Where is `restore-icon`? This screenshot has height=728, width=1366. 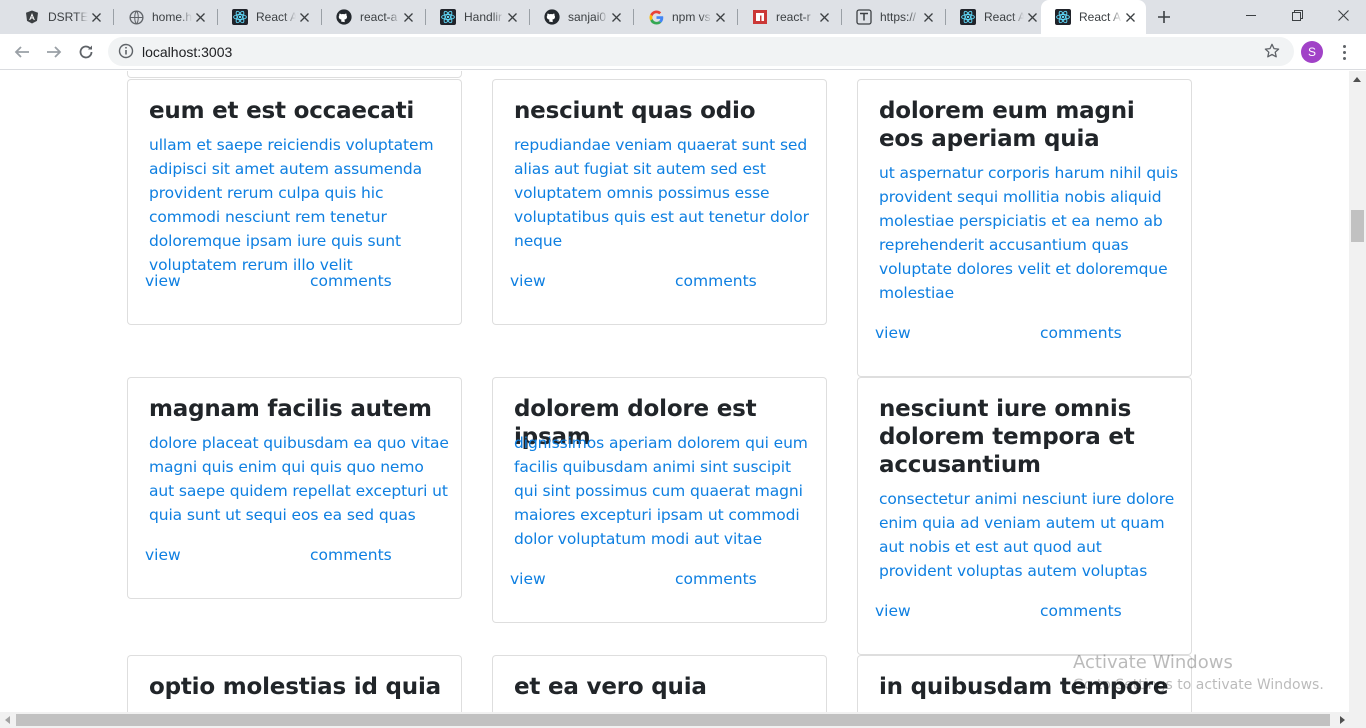
restore-icon is located at coordinates (1297, 15).